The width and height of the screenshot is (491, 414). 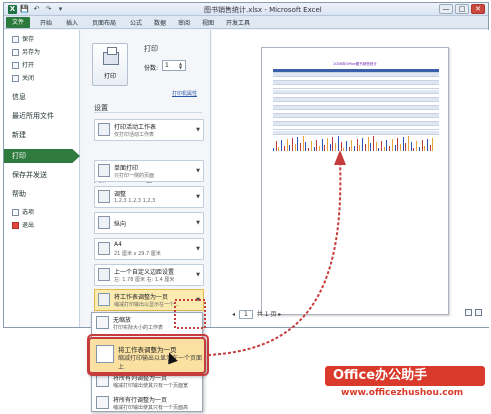 I want to click on zoom-to-page-icon, so click(x=478, y=312).